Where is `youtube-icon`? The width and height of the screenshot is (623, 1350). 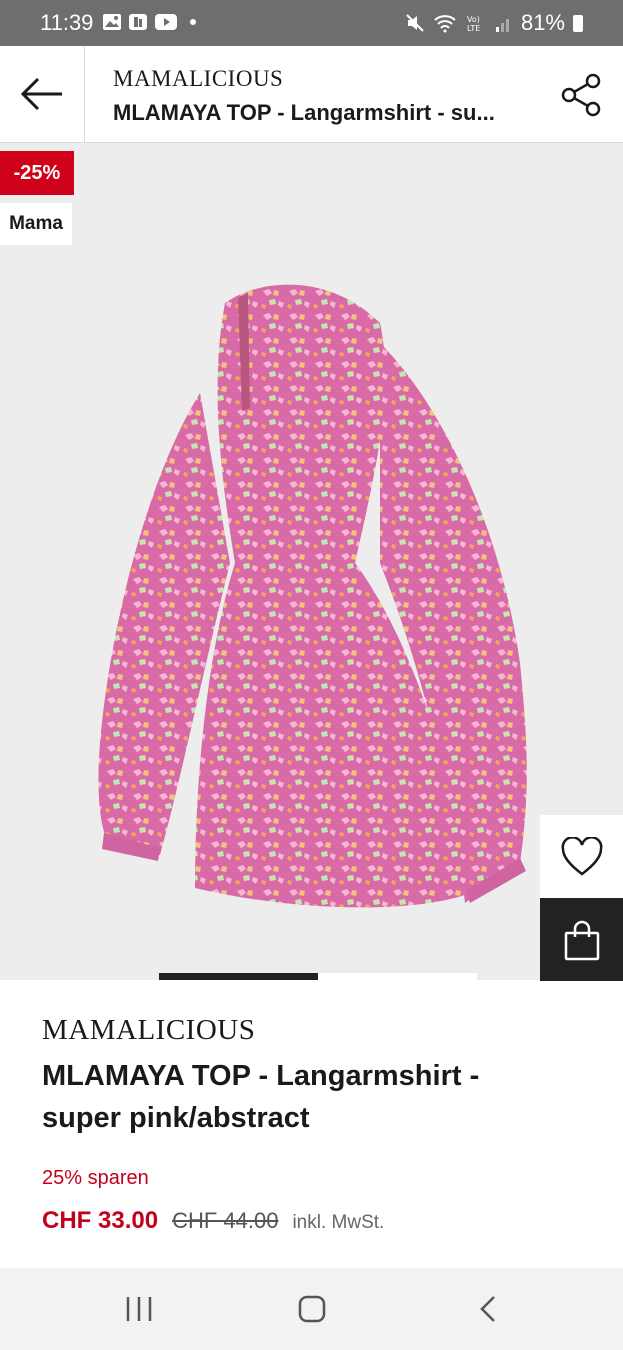
youtube-icon is located at coordinates (166, 22).